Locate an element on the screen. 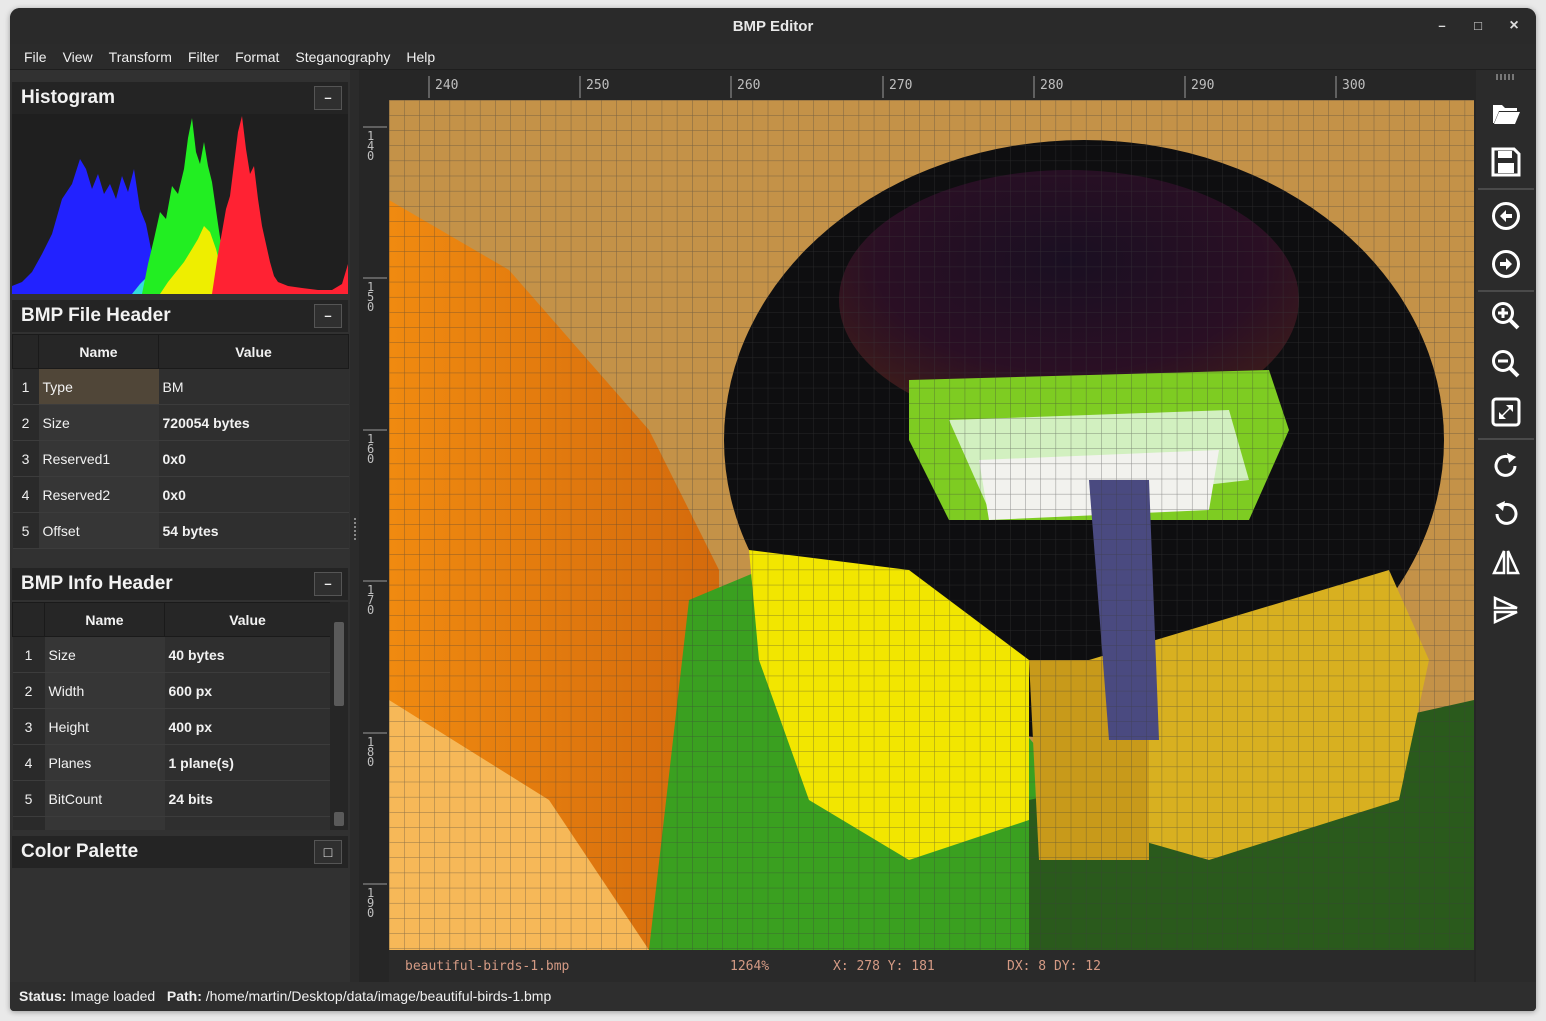 The height and width of the screenshot is (1021, 1546). cell-name: Reserved1 is located at coordinates (98, 458).